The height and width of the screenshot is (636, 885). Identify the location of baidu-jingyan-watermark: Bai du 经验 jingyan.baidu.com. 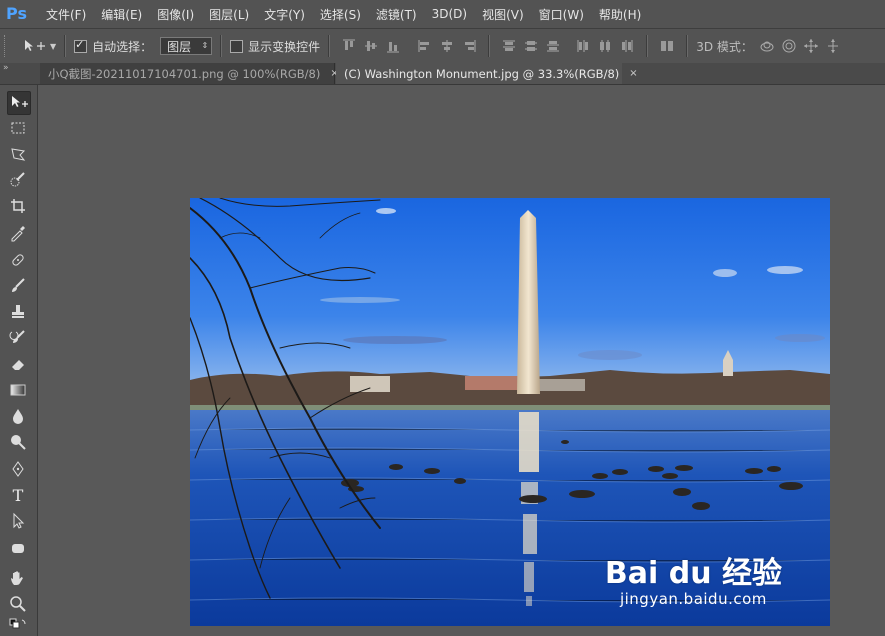
(693, 578).